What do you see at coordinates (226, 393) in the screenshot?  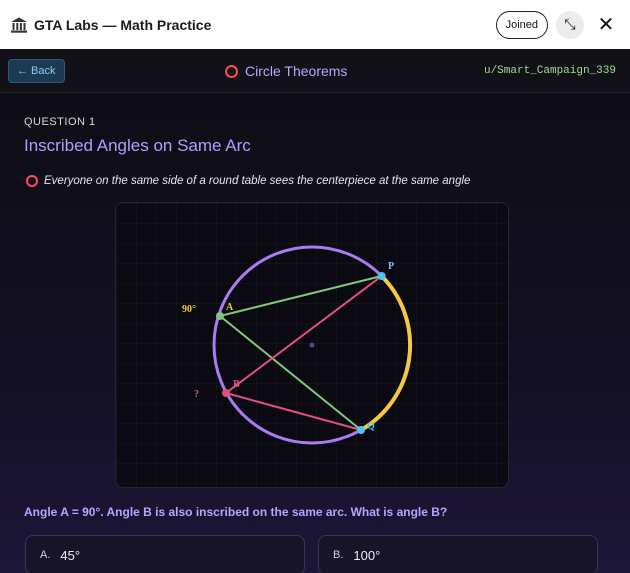 I see `point-b` at bounding box center [226, 393].